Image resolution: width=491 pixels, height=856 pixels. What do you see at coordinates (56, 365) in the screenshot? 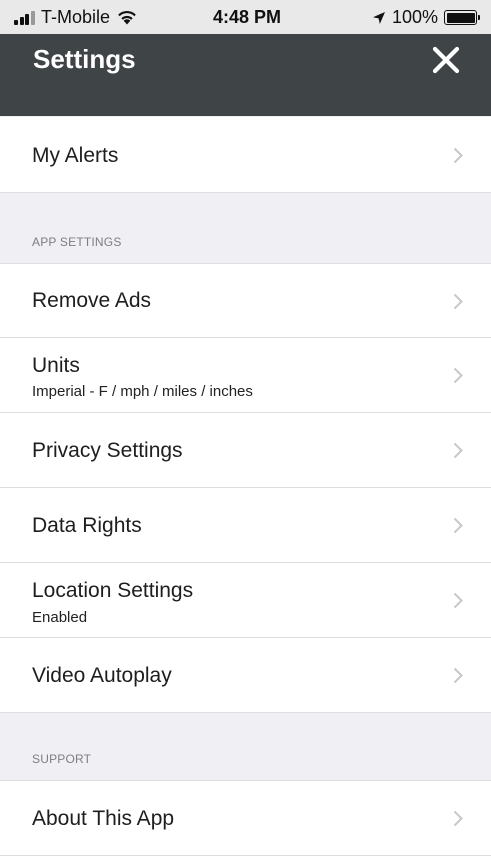
I see `row-label: Units` at bounding box center [56, 365].